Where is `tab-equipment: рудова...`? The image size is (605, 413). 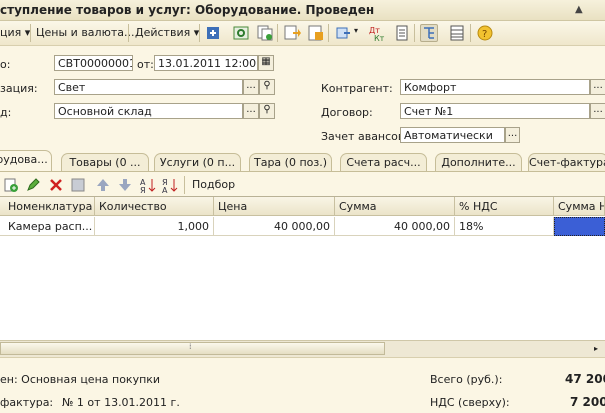 tab-equipment: рудова... is located at coordinates (26, 161).